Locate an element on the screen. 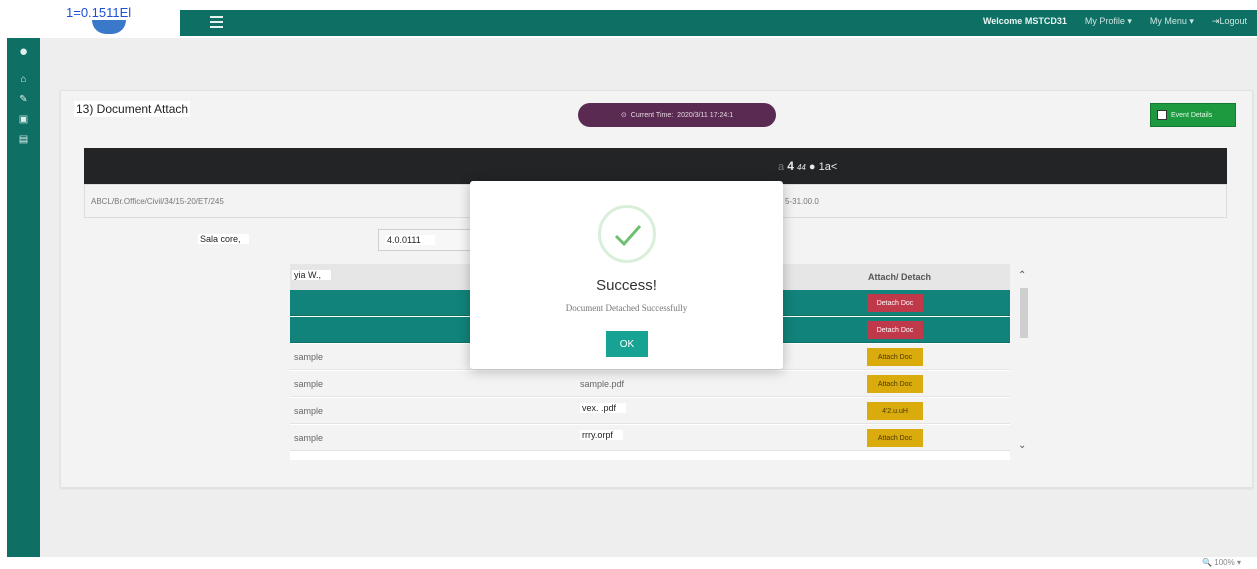  modal-title: Success! is located at coordinates (626, 285).